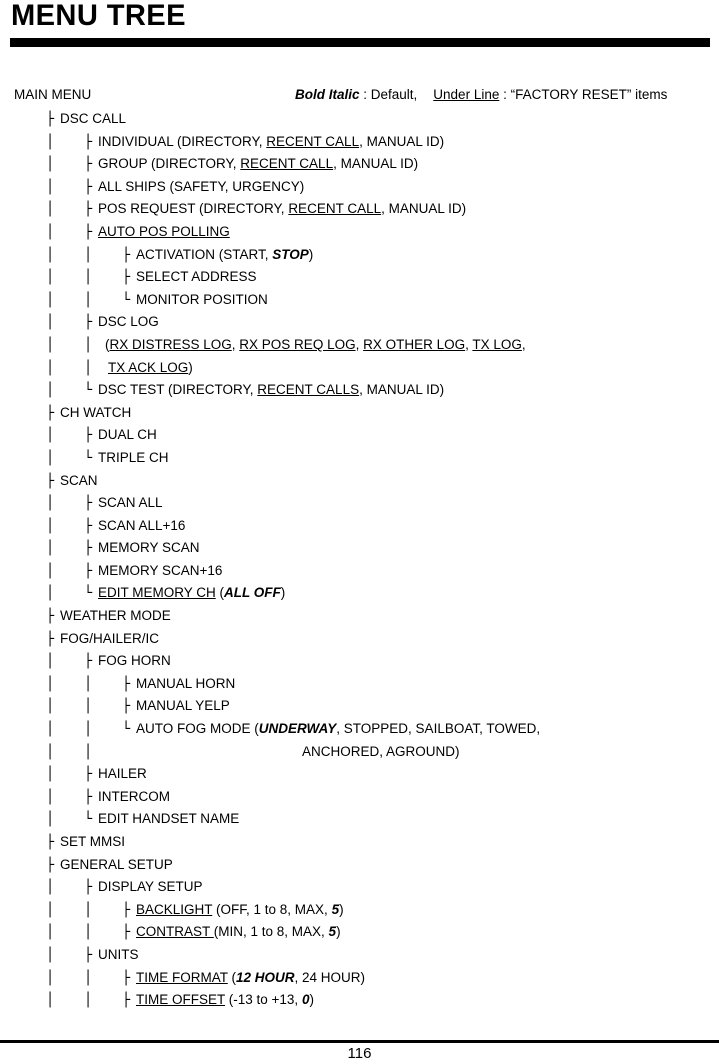 This screenshot has width=719, height=1064. I want to click on tree-row: │ │ ├ MANUAL YELP, so click(359, 706).